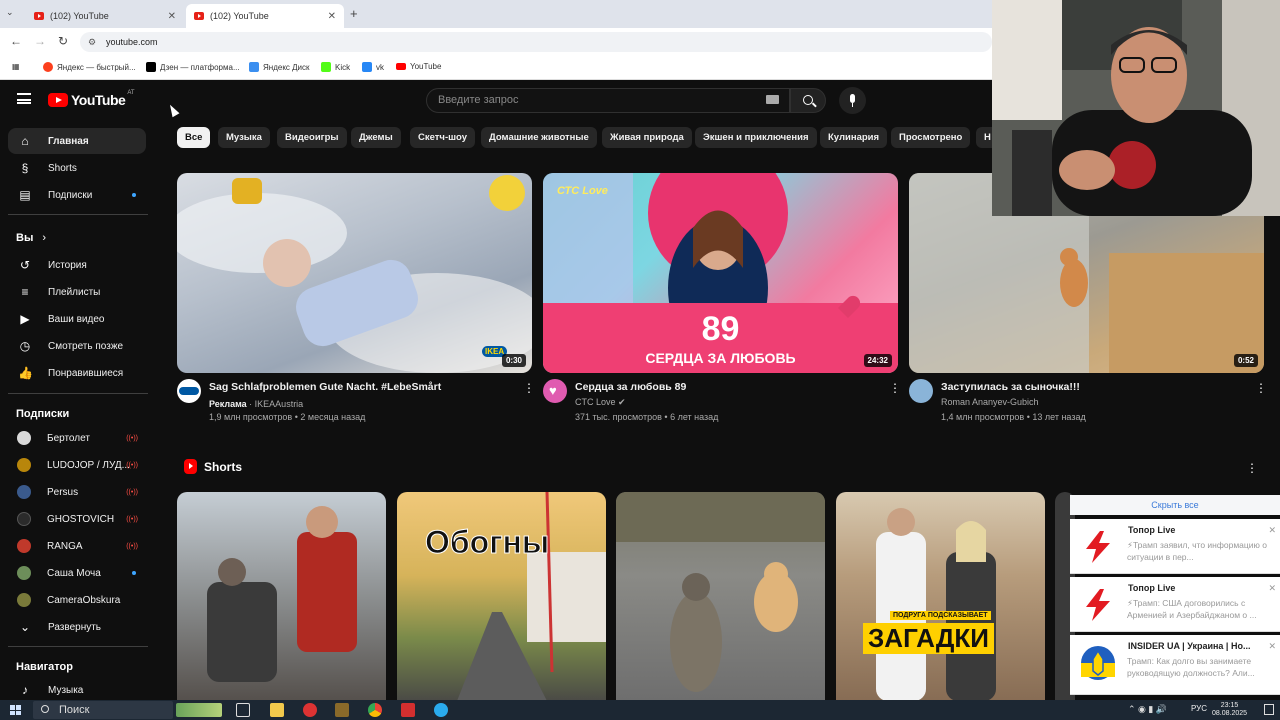  Describe the element at coordinates (931, 137) in the screenshot. I see `chip: Просмотрено` at that location.